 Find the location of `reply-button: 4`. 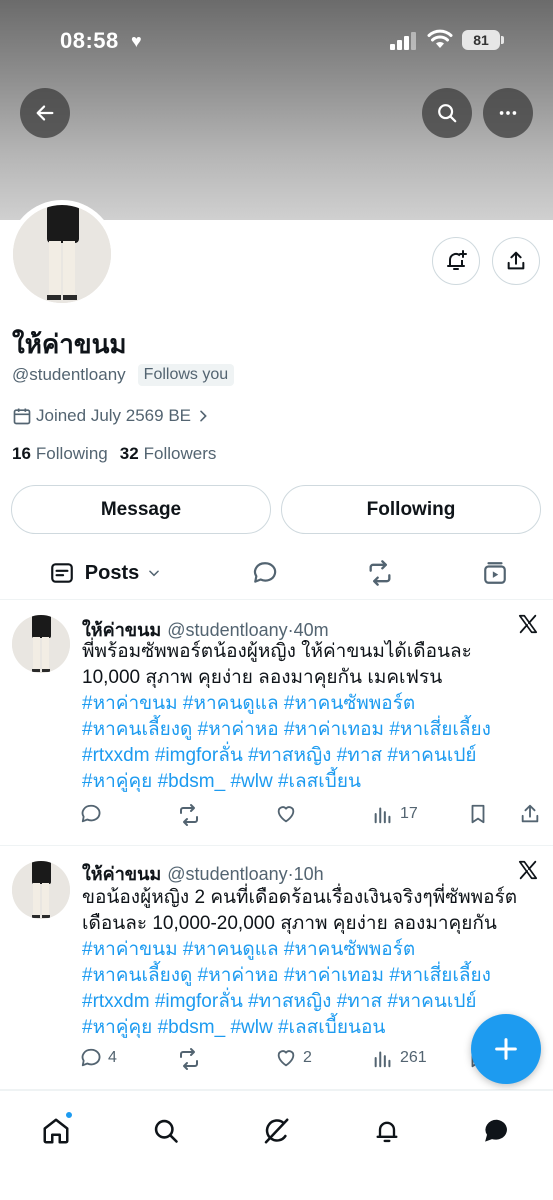

reply-button: 4 is located at coordinates (98, 1058).